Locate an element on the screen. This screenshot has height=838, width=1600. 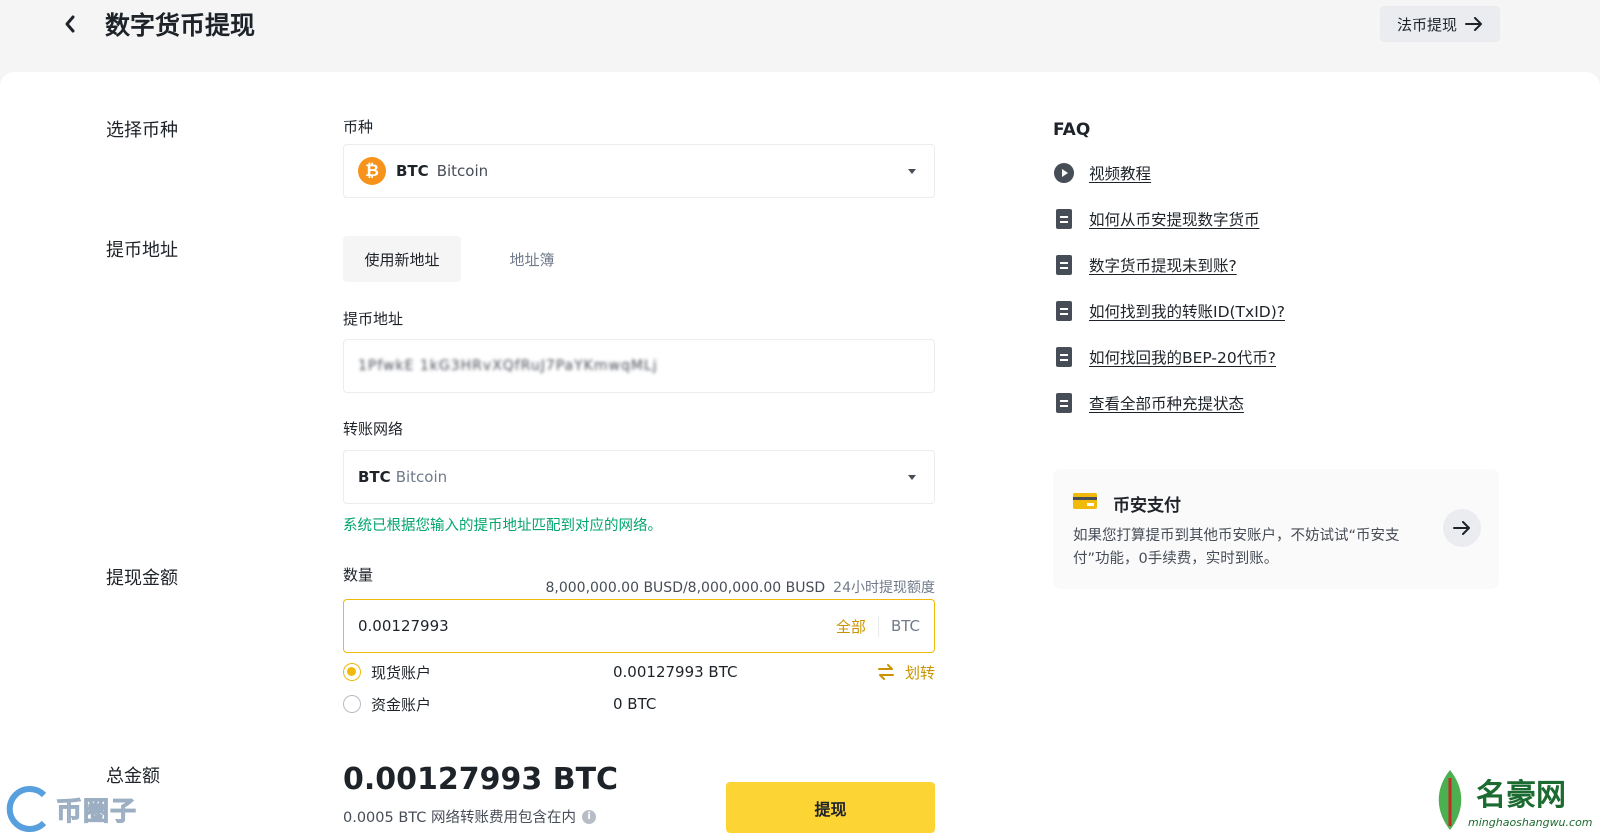
coin-name: Bitcoin is located at coordinates (462, 171).